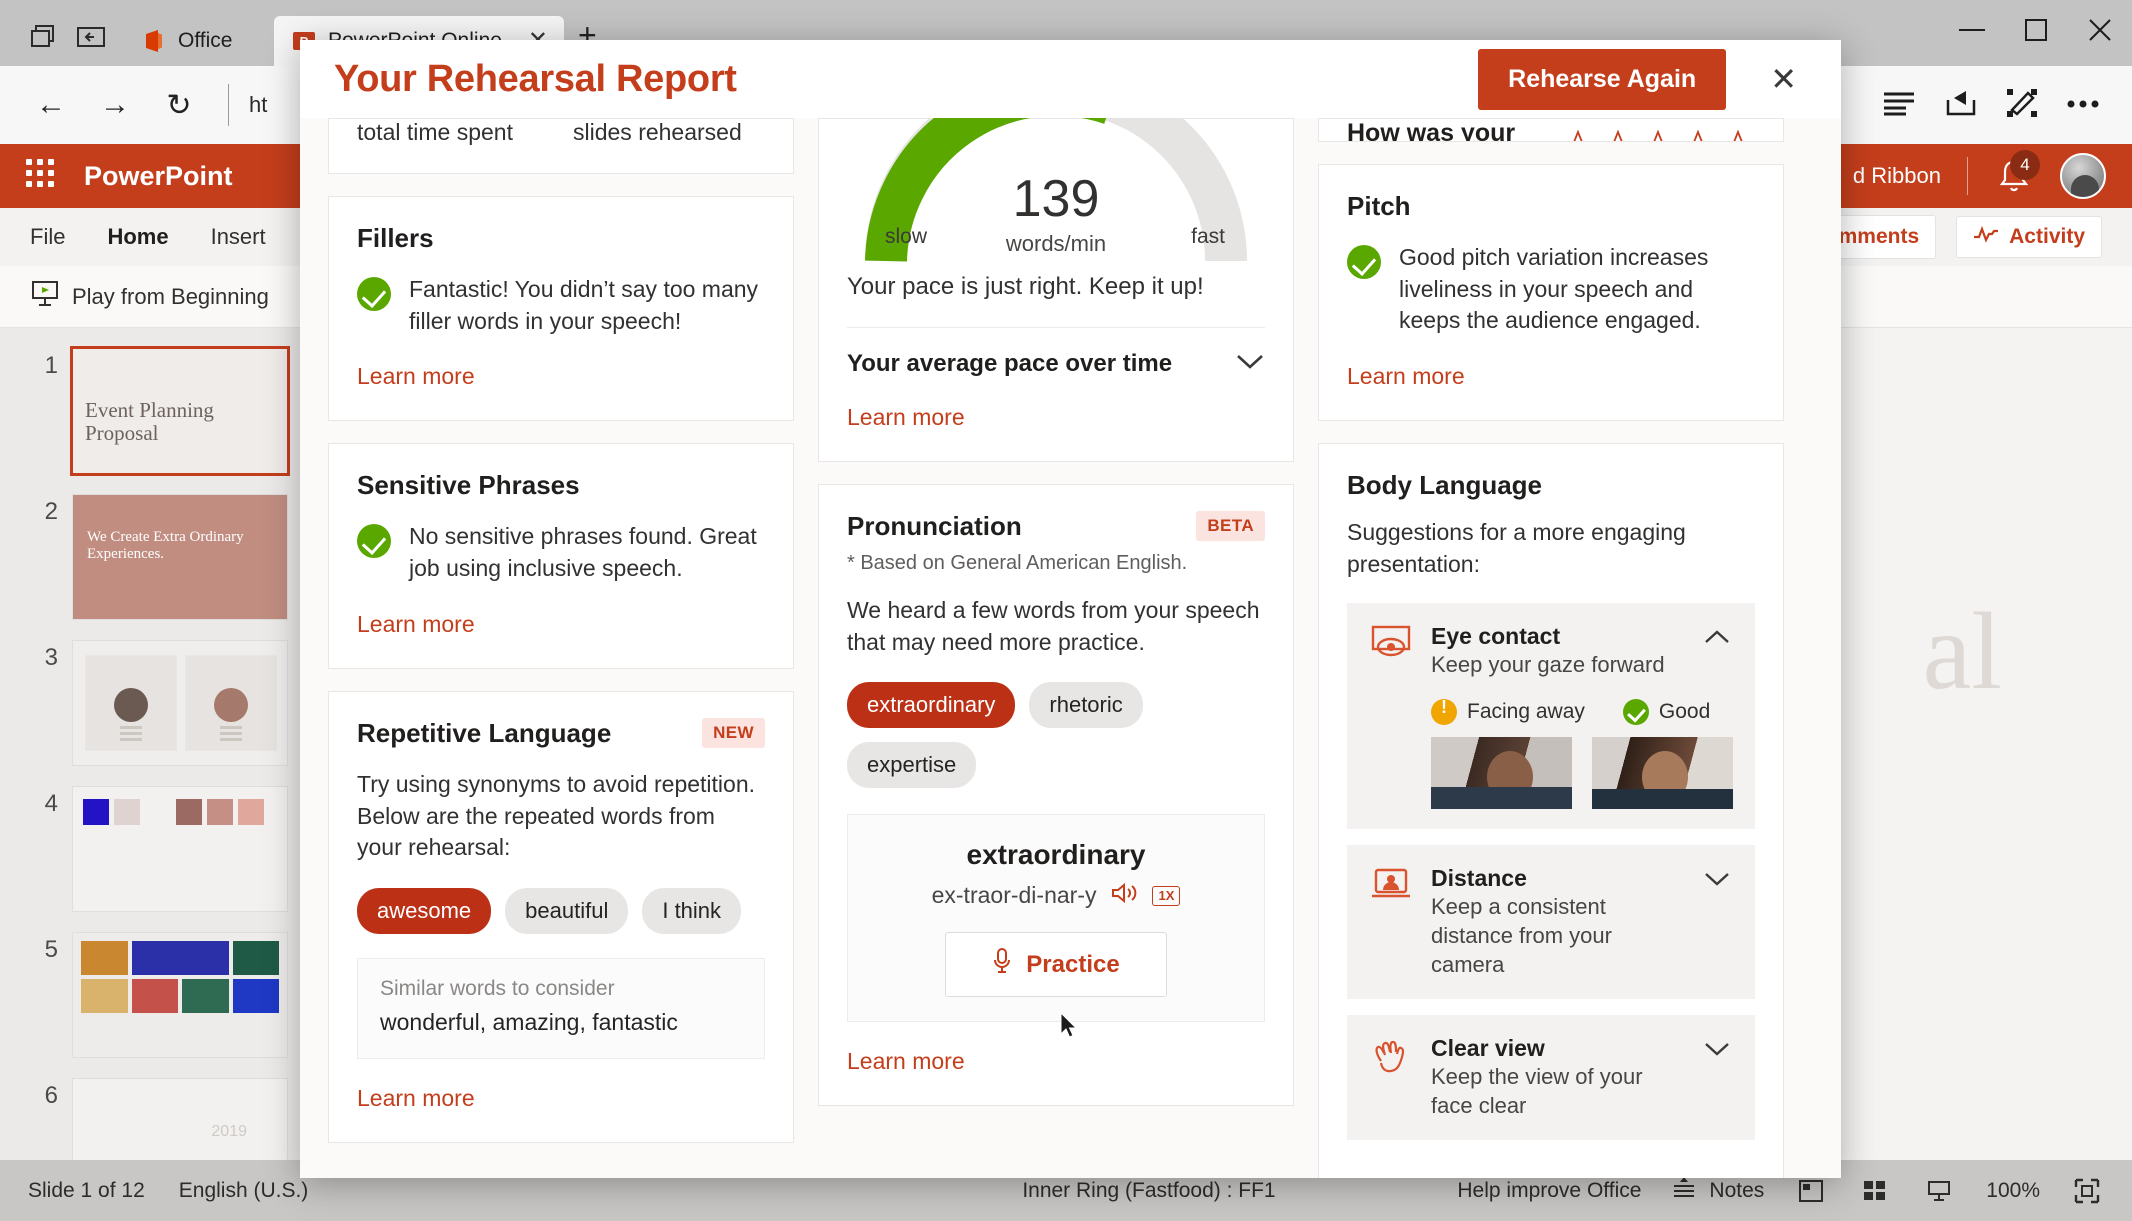 Image resolution: width=2132 pixels, height=1221 pixels. What do you see at coordinates (179, 105) in the screenshot?
I see `reload-button: ↻` at bounding box center [179, 105].